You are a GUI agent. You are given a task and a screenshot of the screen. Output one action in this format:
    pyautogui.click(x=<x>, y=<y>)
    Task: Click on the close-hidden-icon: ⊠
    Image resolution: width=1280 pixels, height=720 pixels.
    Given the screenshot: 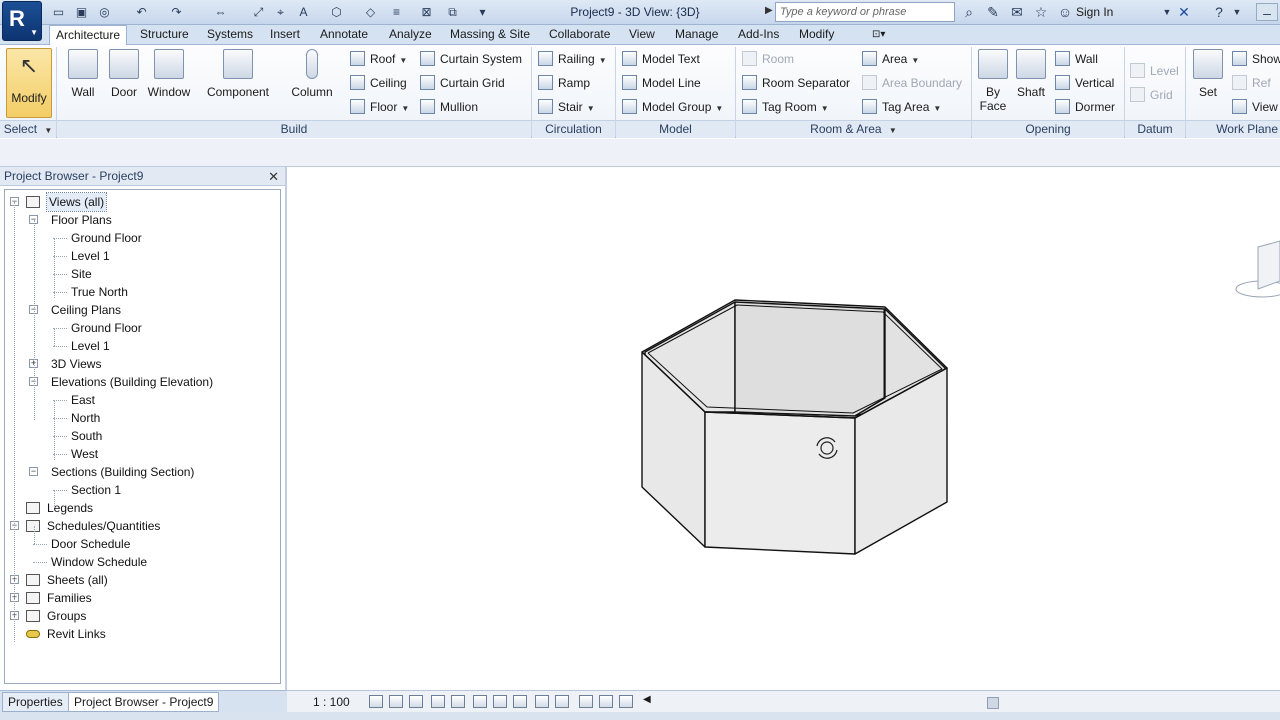 What is the action you would take?
    pyautogui.click(x=426, y=12)
    